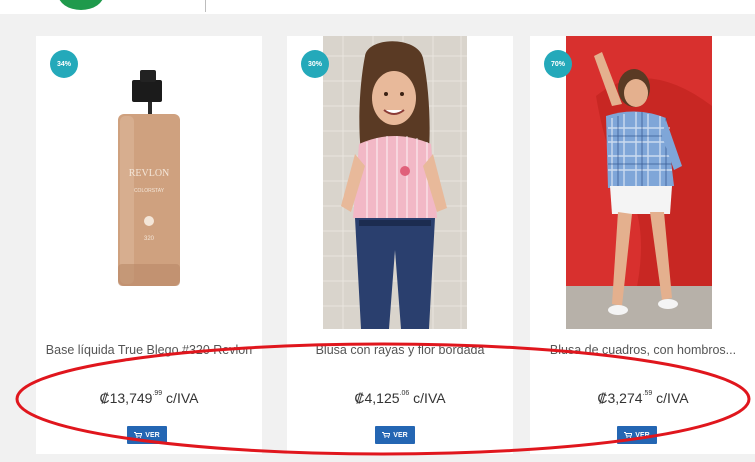 The image size is (755, 462). Describe the element at coordinates (377, 7) in the screenshot. I see `site-header` at that location.